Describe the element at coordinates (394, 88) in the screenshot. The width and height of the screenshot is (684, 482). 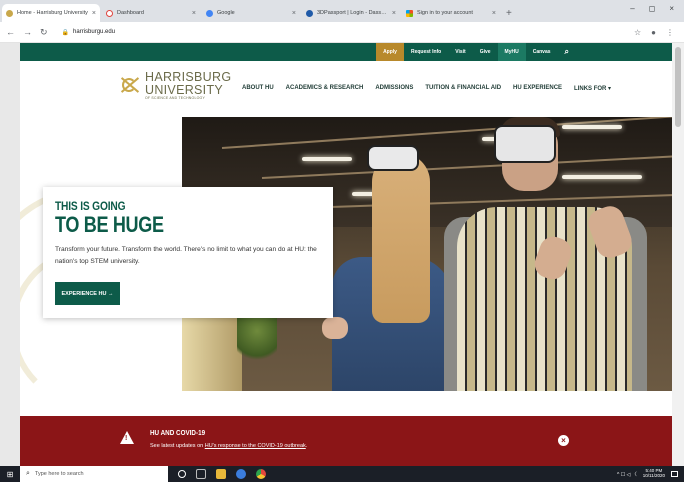
I see `nav-admissions: ADMISSIONS` at that location.